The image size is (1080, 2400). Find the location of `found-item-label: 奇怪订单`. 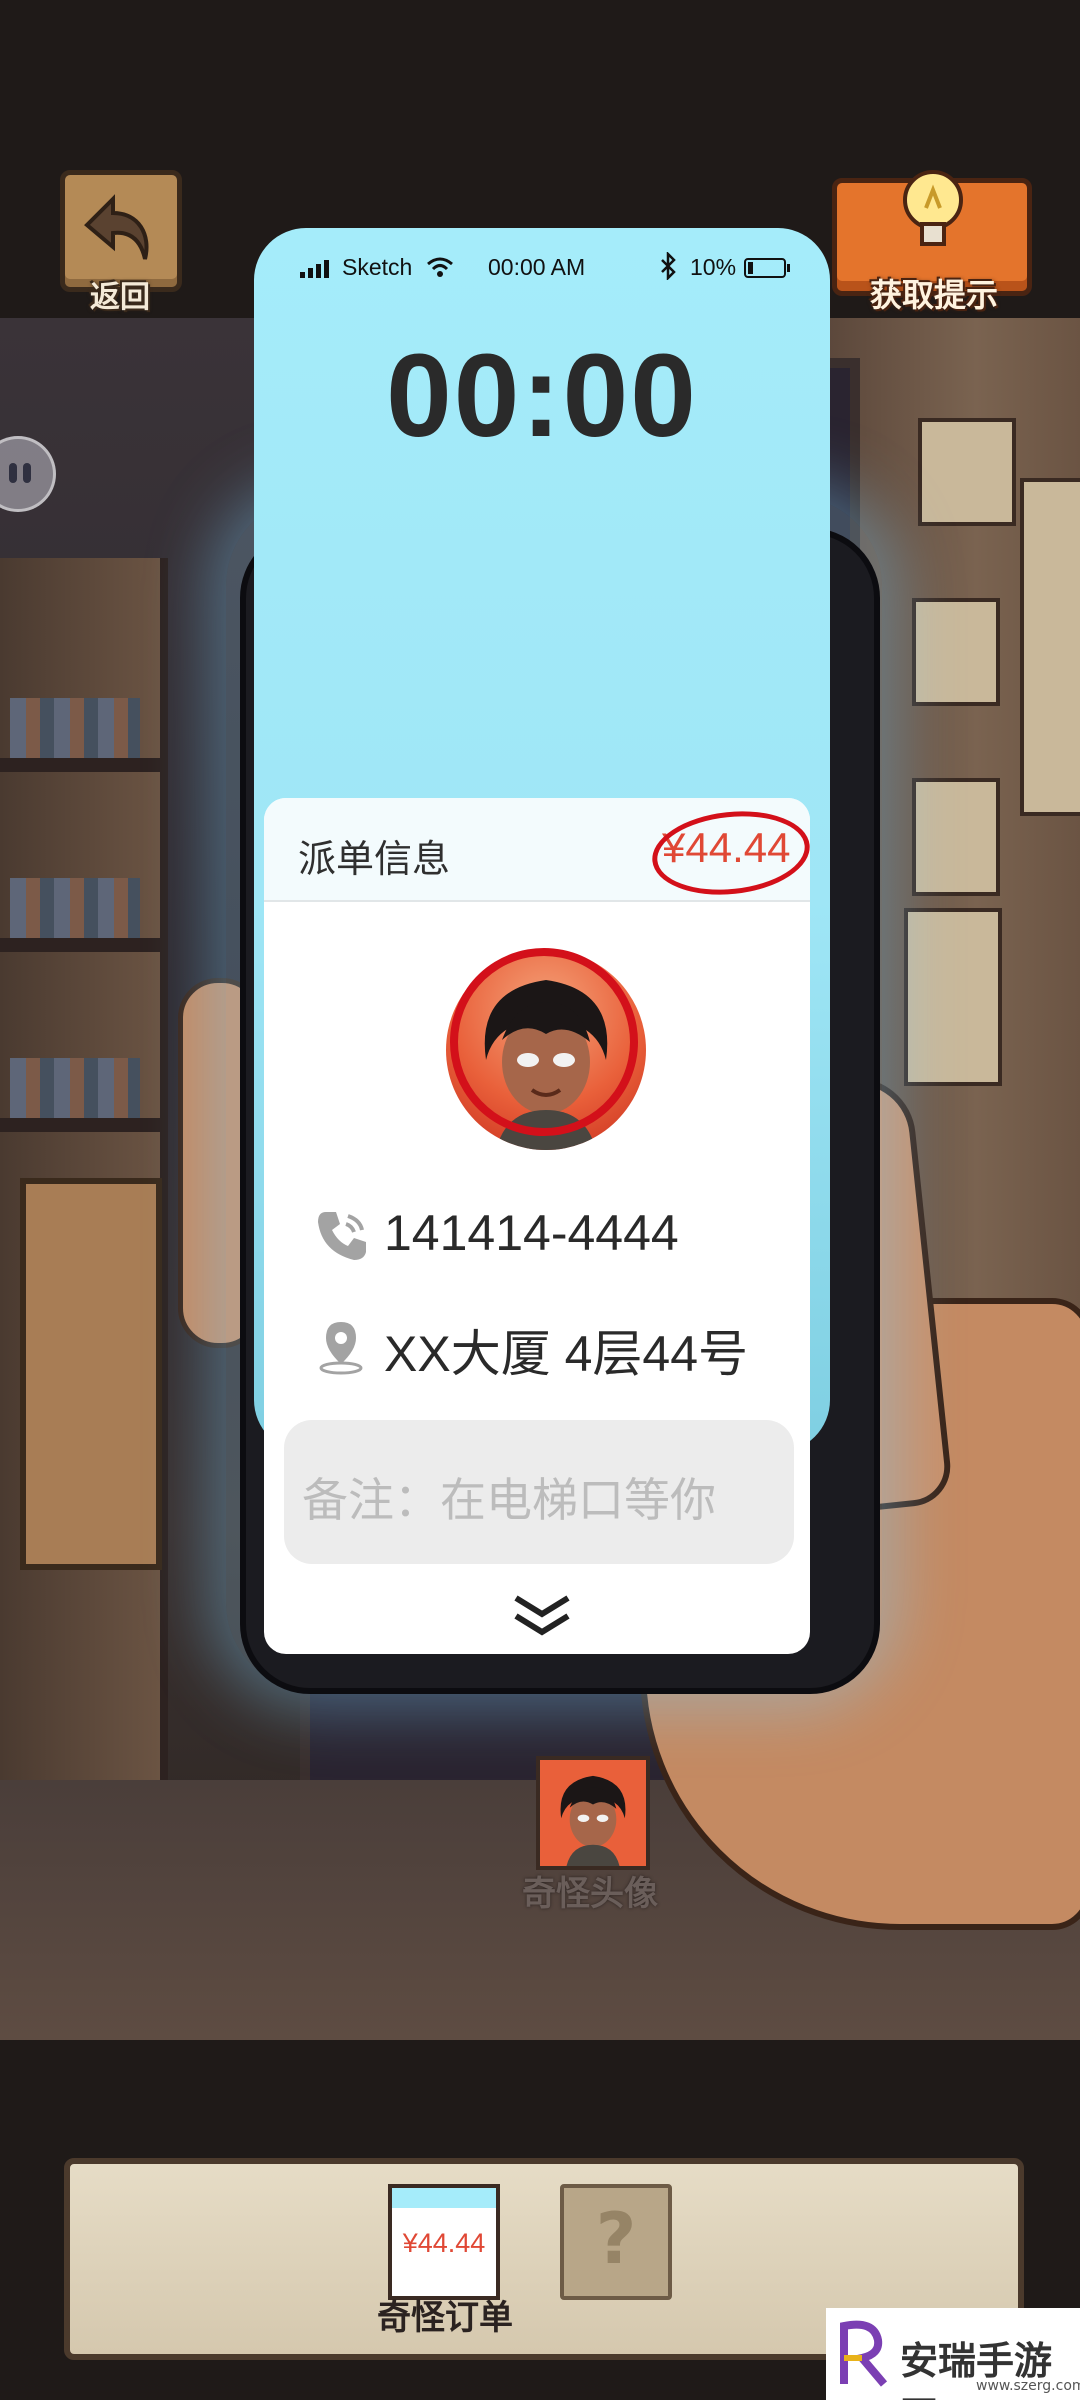

found-item-label: 奇怪订单 is located at coordinates (445, 2318).